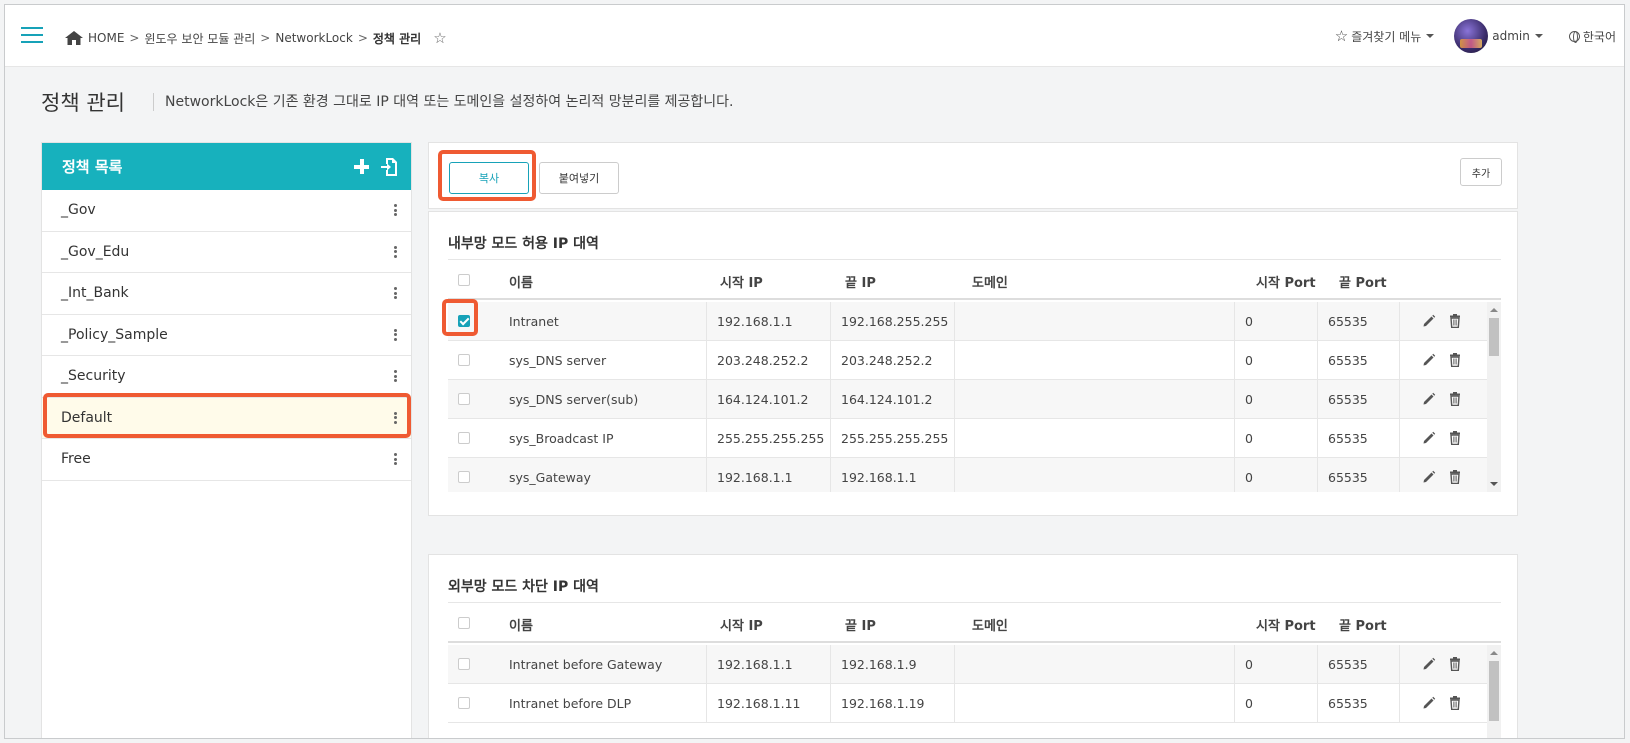 The width and height of the screenshot is (1630, 743). What do you see at coordinates (106, 38) in the screenshot?
I see `breadcrumb-home: HOME` at bounding box center [106, 38].